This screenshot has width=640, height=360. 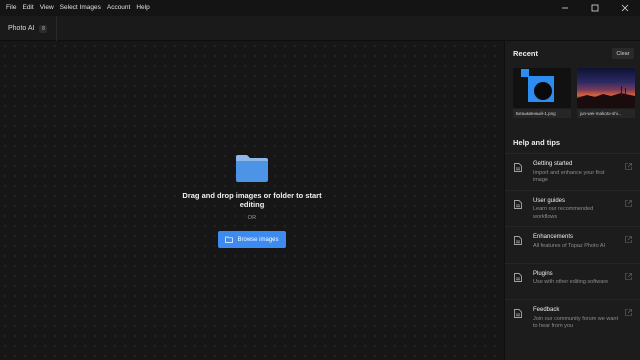 I want to click on menu-help: Help, so click(x=139, y=8).